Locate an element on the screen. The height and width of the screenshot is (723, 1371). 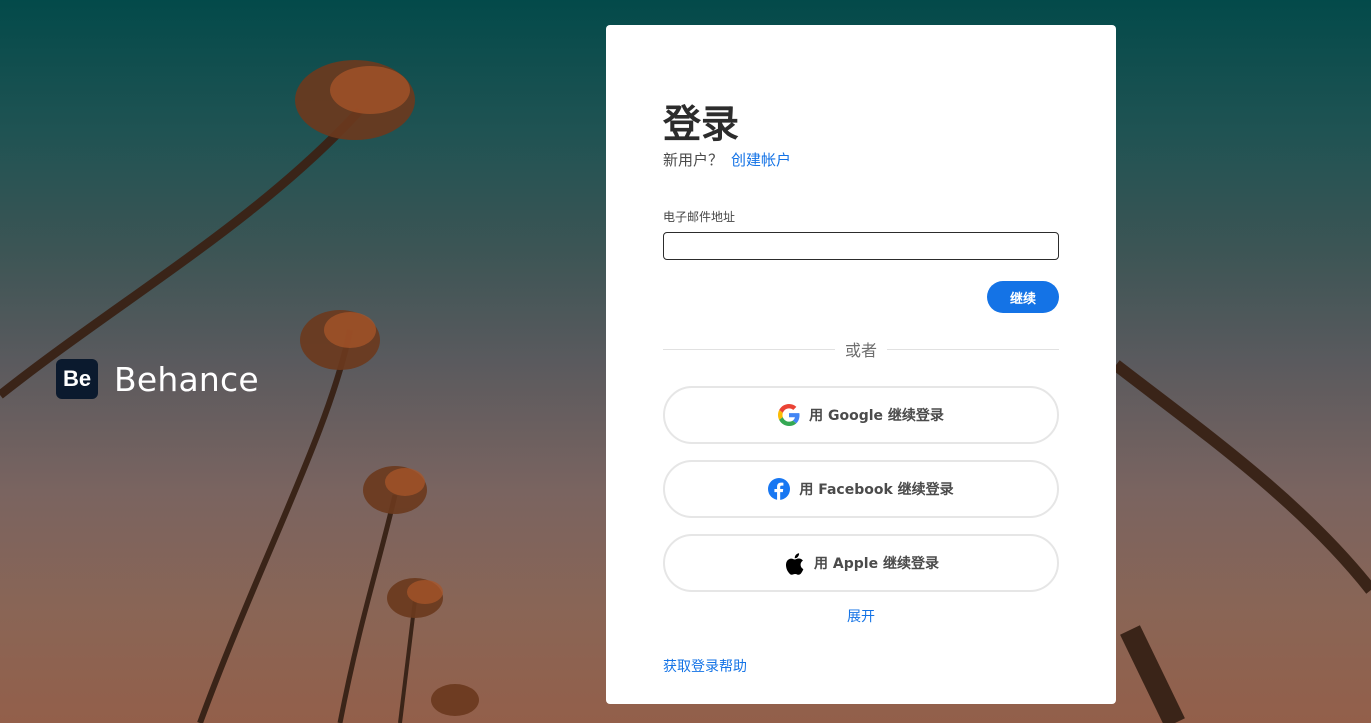
apple-signin-button: 用 Apple 继续登录 is located at coordinates (861, 563).